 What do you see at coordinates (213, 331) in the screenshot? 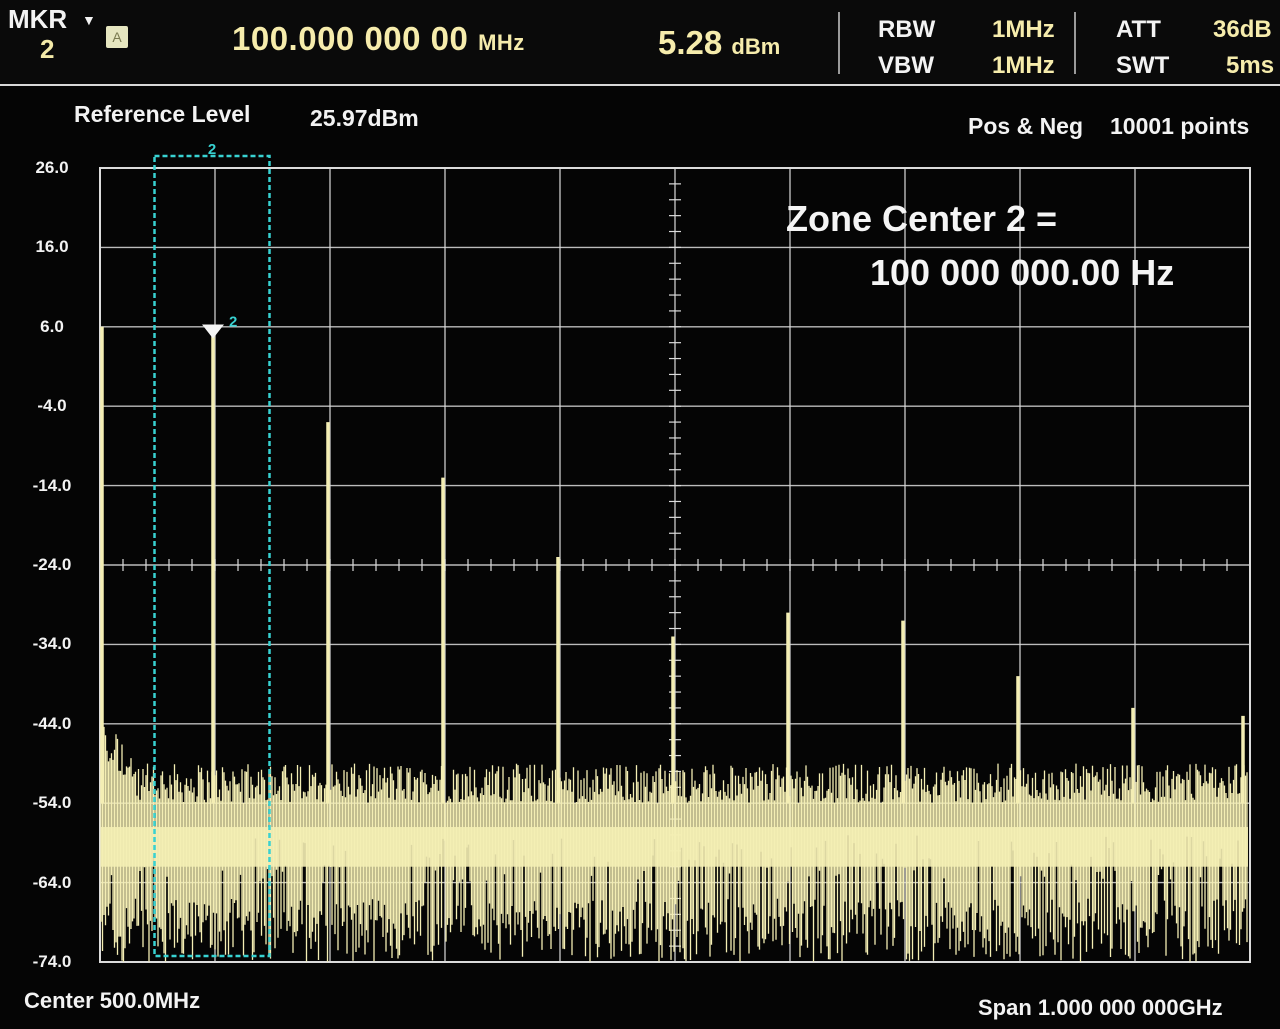
I see `marker-triangle-icon` at bounding box center [213, 331].